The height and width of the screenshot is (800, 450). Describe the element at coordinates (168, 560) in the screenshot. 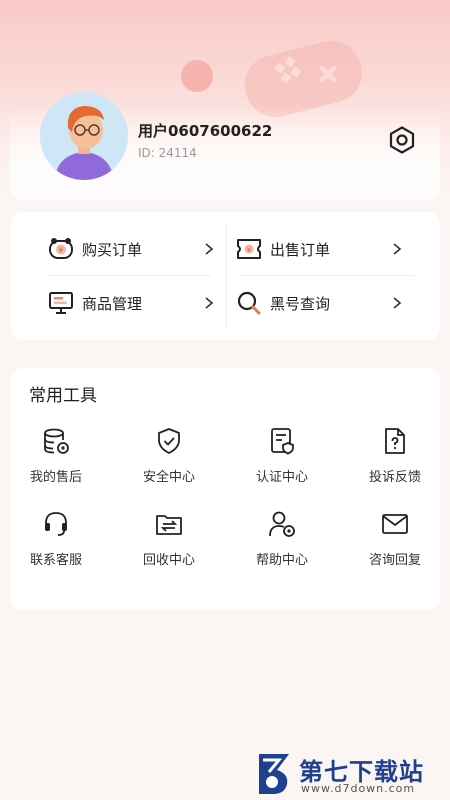

I see `tool-label: 回收中心` at that location.